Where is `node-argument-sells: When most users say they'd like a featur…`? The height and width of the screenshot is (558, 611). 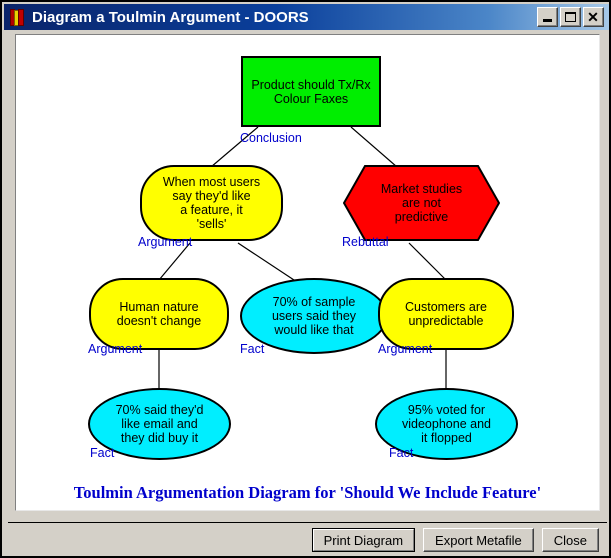
node-argument-sells: When most users say they'd like a featur… is located at coordinates (211, 203).